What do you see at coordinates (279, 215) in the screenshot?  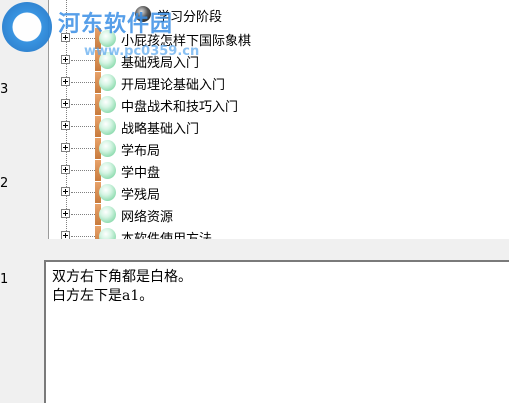 I see `tree-item: 网络资源` at bounding box center [279, 215].